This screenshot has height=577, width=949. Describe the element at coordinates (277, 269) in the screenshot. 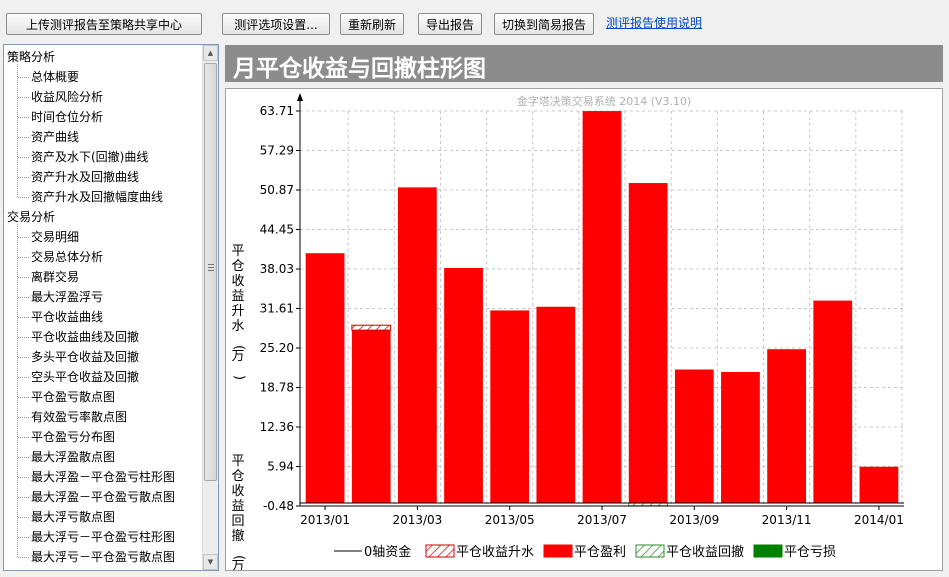

I see `y-tick-label: 38.03` at that location.